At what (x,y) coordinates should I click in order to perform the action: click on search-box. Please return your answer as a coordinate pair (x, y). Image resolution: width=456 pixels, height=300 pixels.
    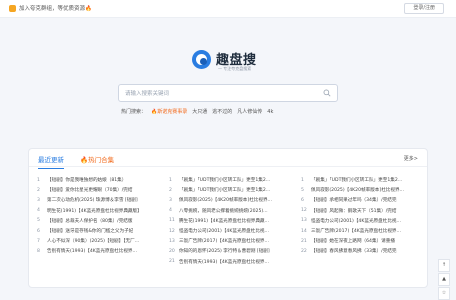
    Looking at the image, I should click on (228, 93).